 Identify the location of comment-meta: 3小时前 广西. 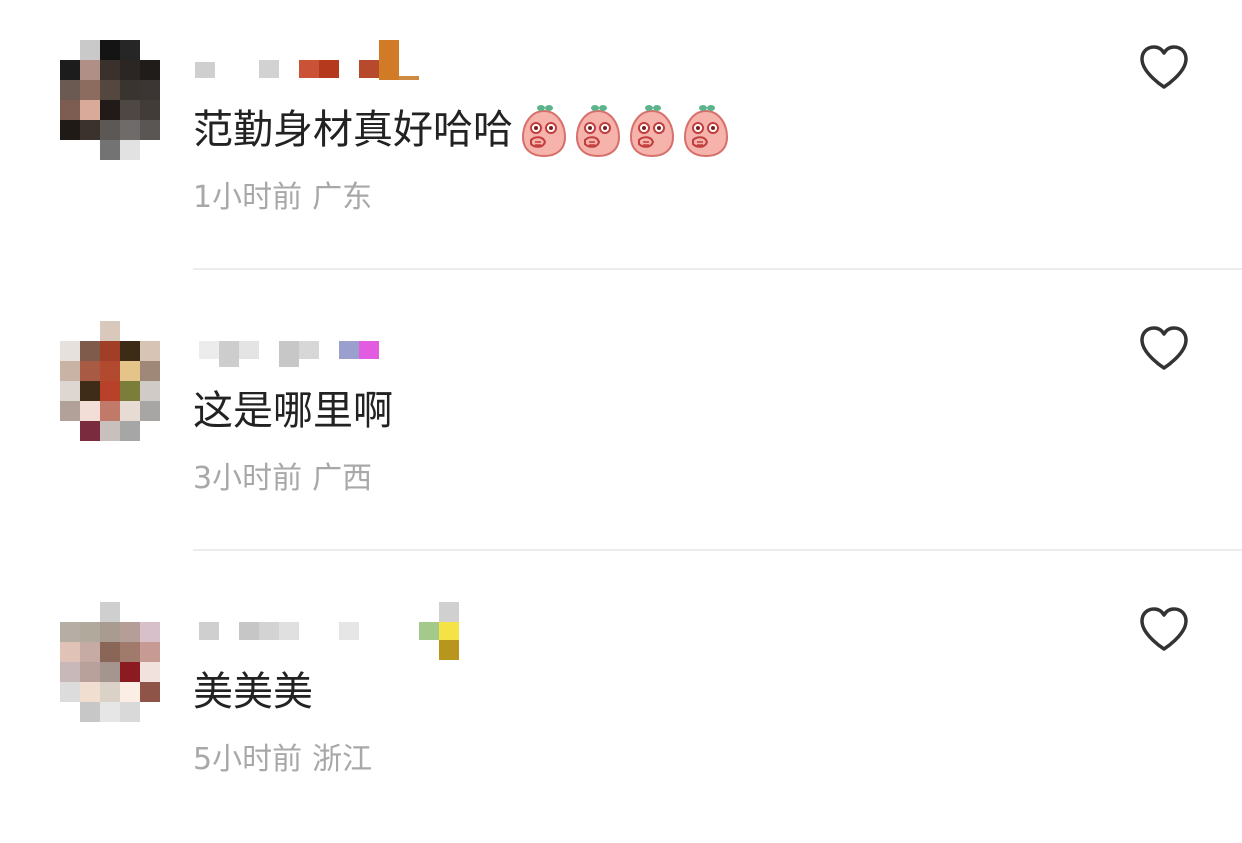
(282, 479).